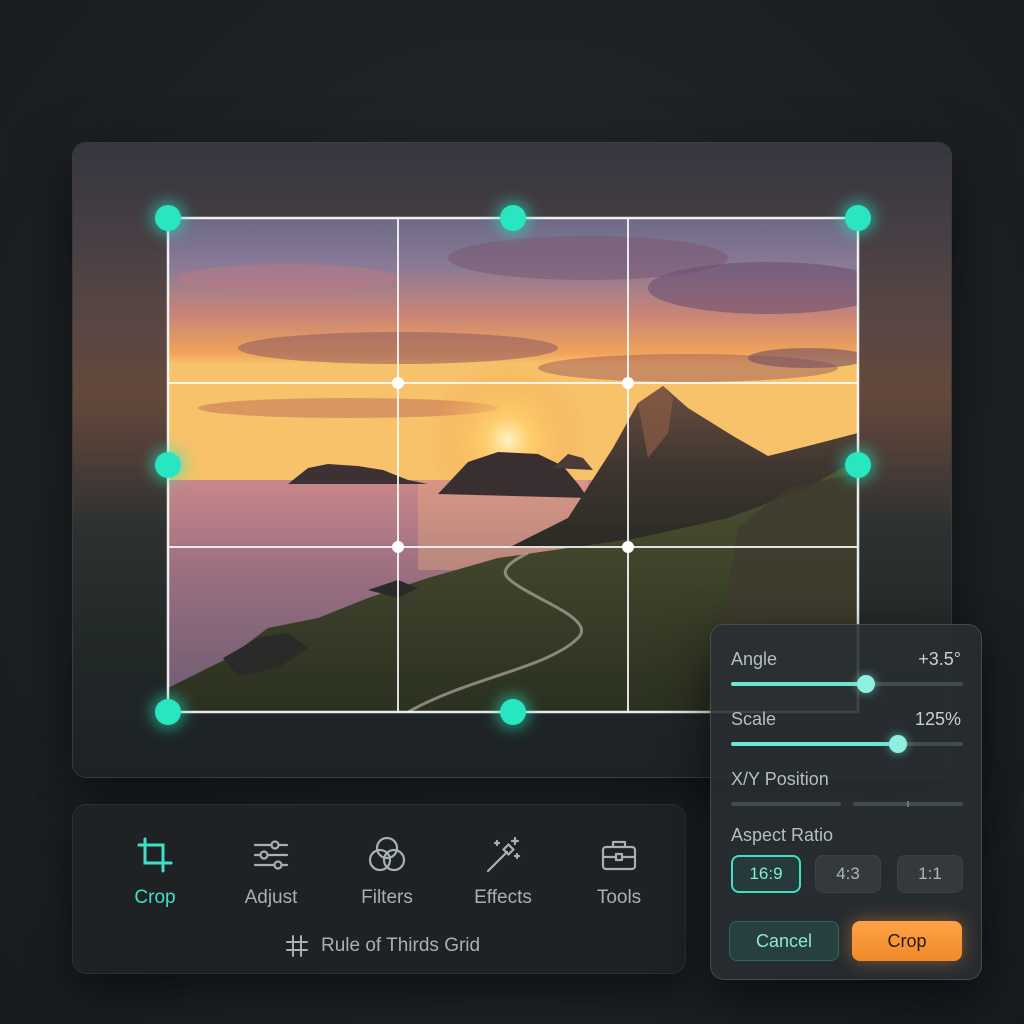  I want to click on filters-icon, so click(387, 854).